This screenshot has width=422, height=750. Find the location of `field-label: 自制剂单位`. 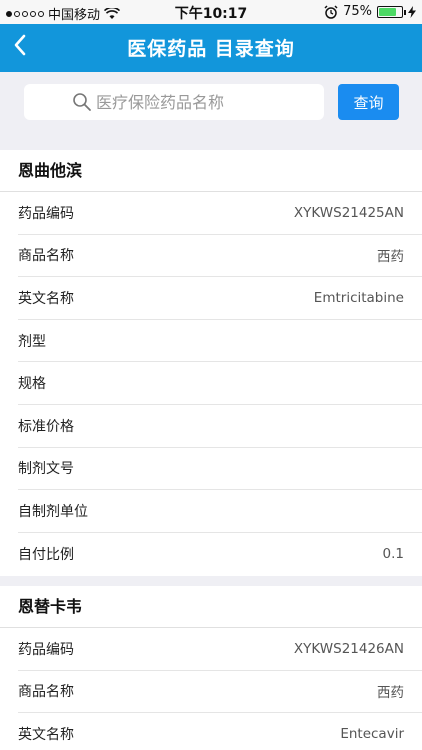

field-label: 自制剂单位 is located at coordinates (53, 511).